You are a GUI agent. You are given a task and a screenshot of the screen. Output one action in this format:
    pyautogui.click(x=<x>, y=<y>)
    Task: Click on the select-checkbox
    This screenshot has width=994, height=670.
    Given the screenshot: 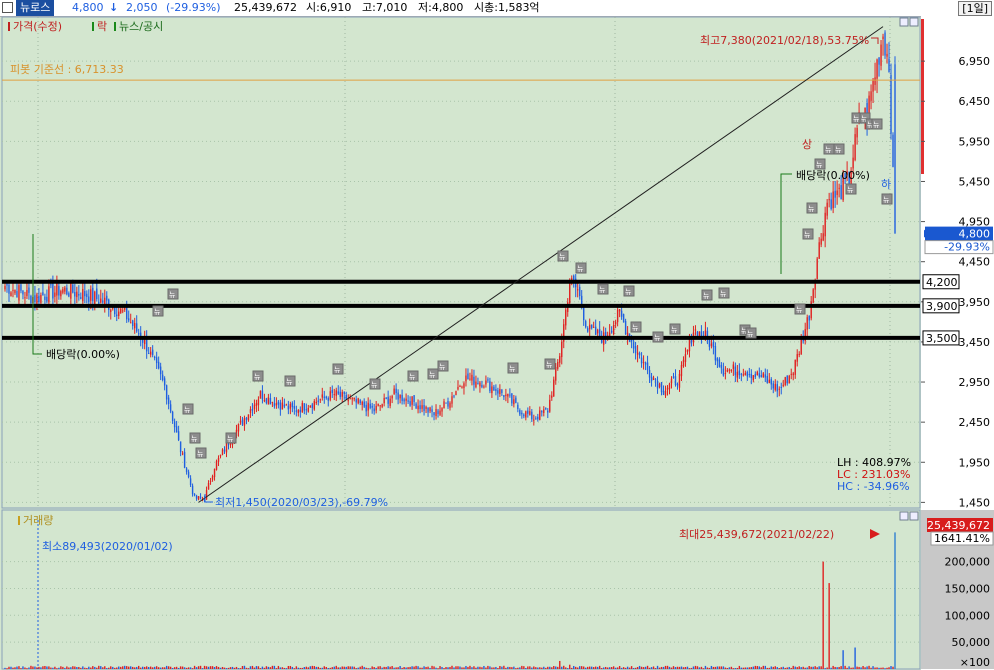 What is the action you would take?
    pyautogui.click(x=7, y=7)
    